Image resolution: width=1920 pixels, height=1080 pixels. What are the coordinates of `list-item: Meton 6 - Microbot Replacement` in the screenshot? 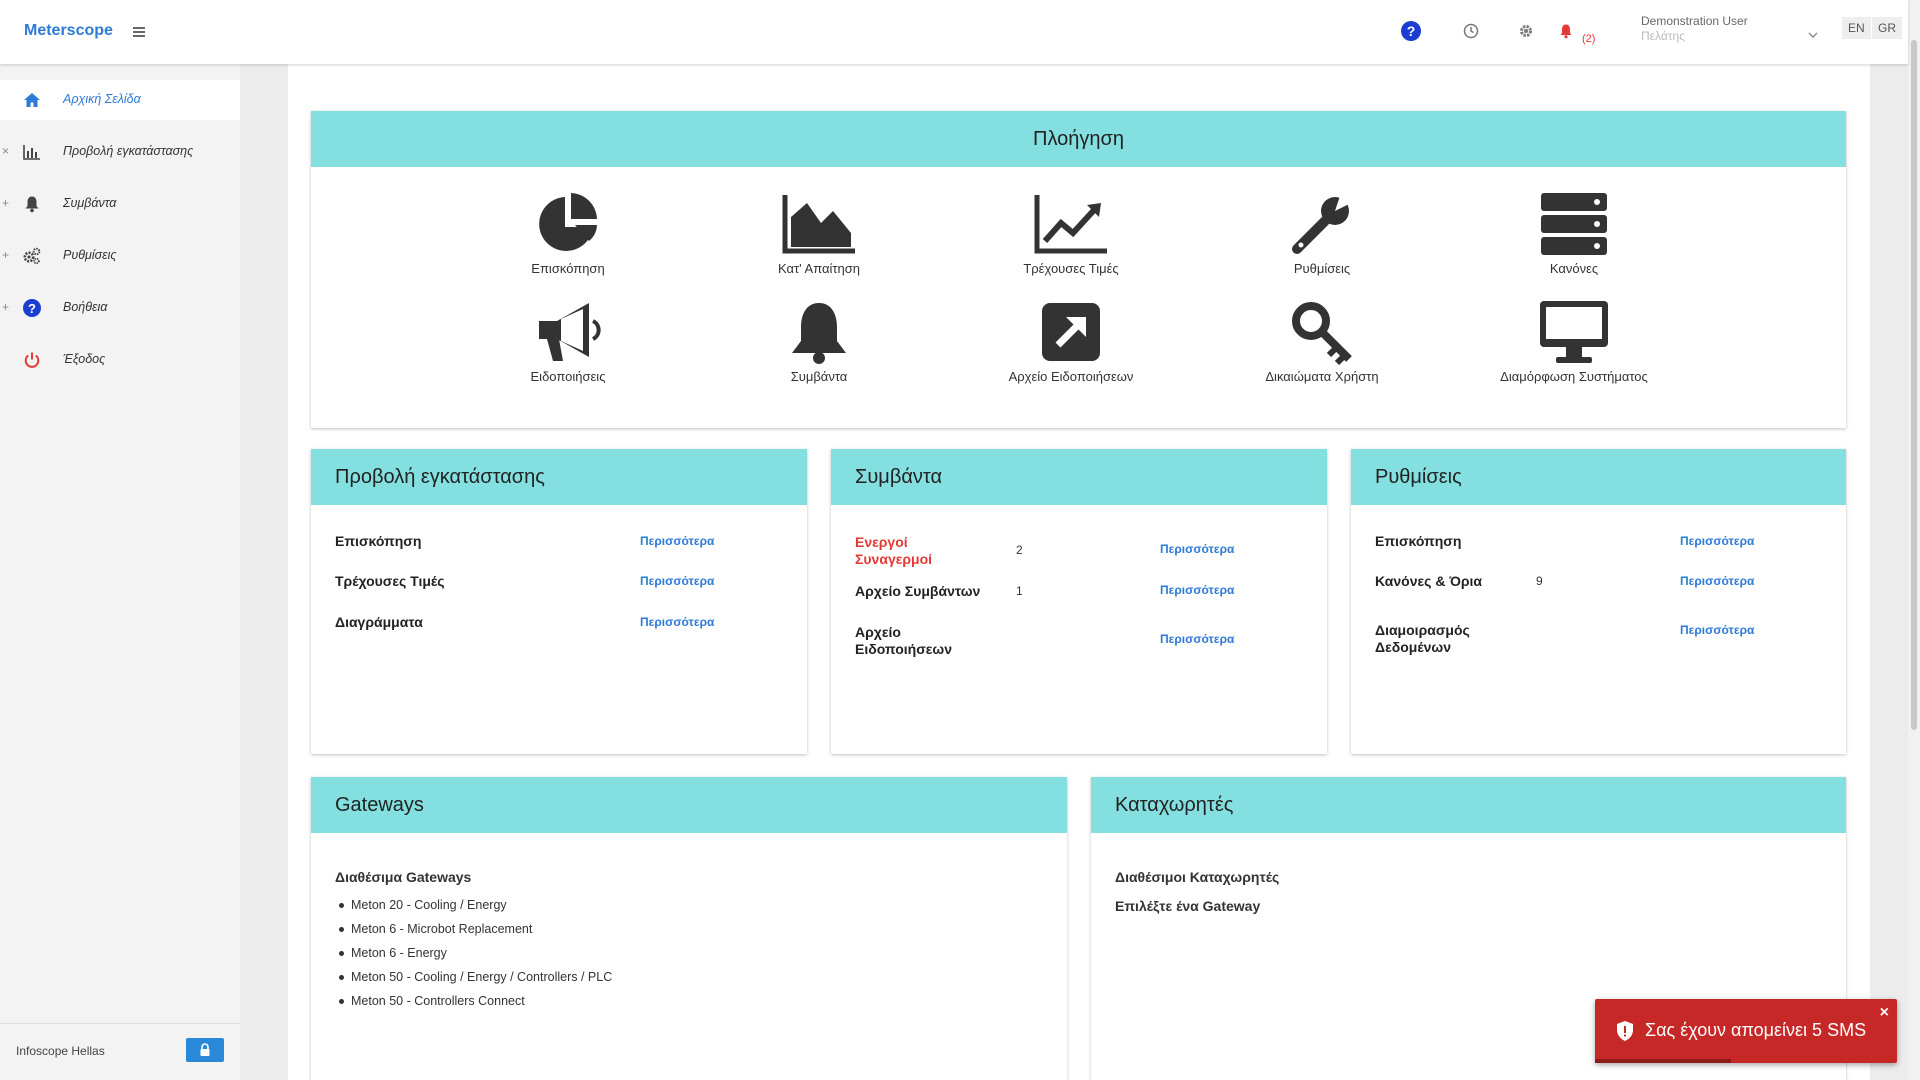 It's located at (473, 929).